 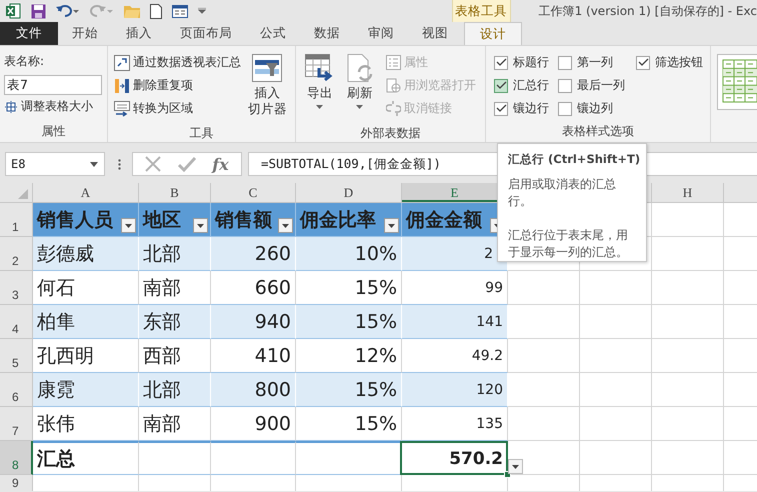 What do you see at coordinates (86, 254) in the screenshot?
I see `table-cell: 彭德威` at bounding box center [86, 254].